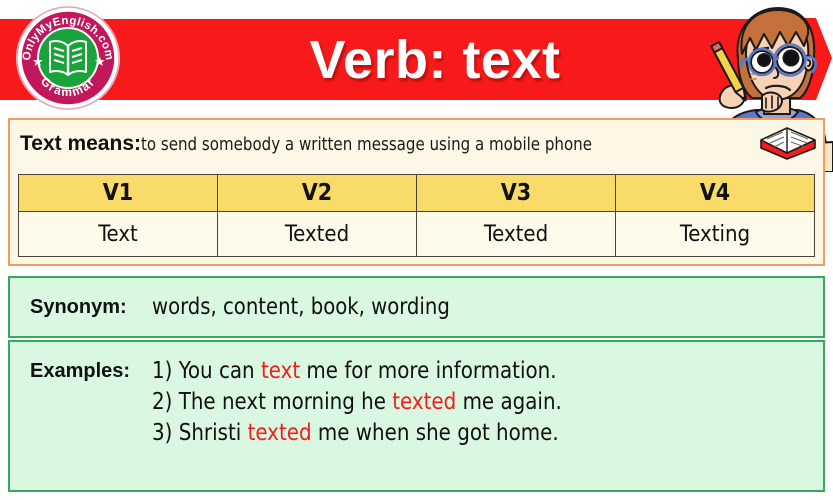 The height and width of the screenshot is (500, 833). I want to click on example-number: 3), so click(162, 433).